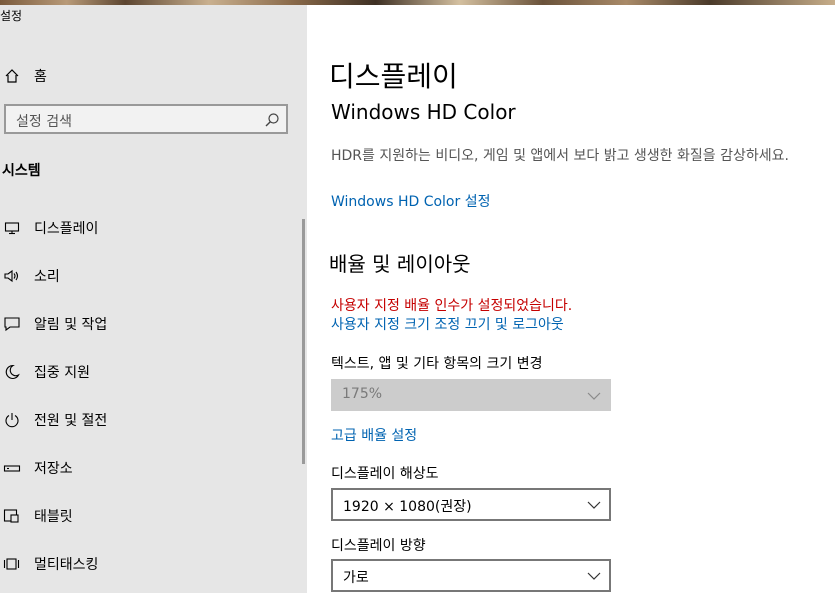 This screenshot has width=835, height=593. What do you see at coordinates (471, 395) in the screenshot?
I see `scale-dropdown: 175%` at bounding box center [471, 395].